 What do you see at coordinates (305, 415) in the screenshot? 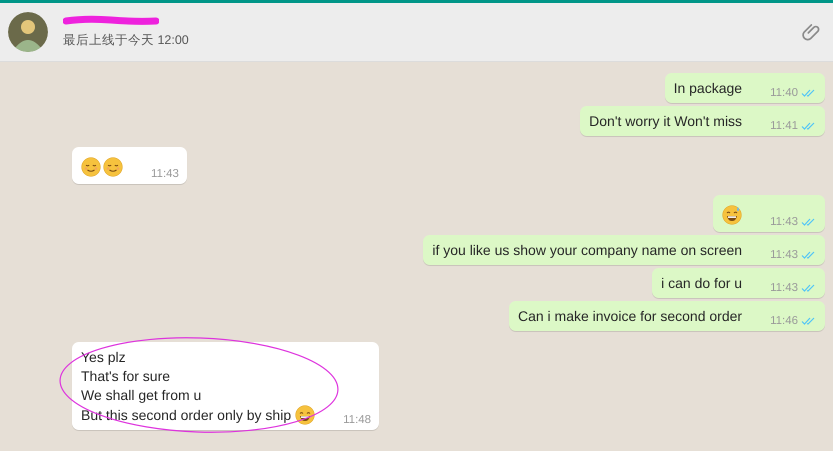
I see `grinning-face-icon` at bounding box center [305, 415].